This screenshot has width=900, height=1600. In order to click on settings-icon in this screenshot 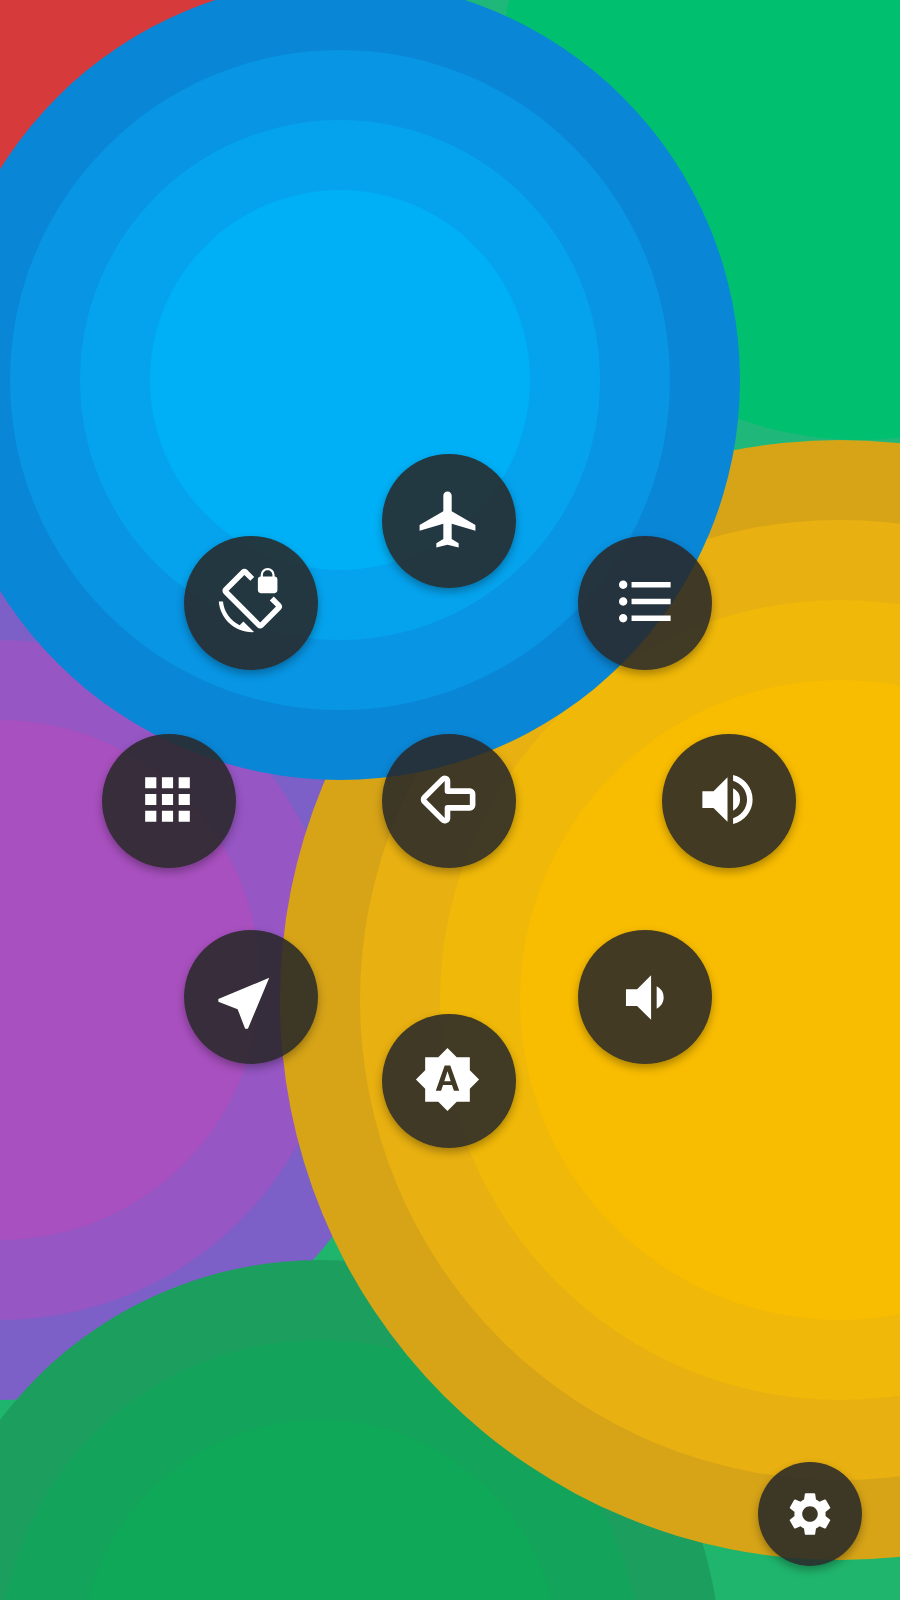, I will do `click(810, 1514)`.